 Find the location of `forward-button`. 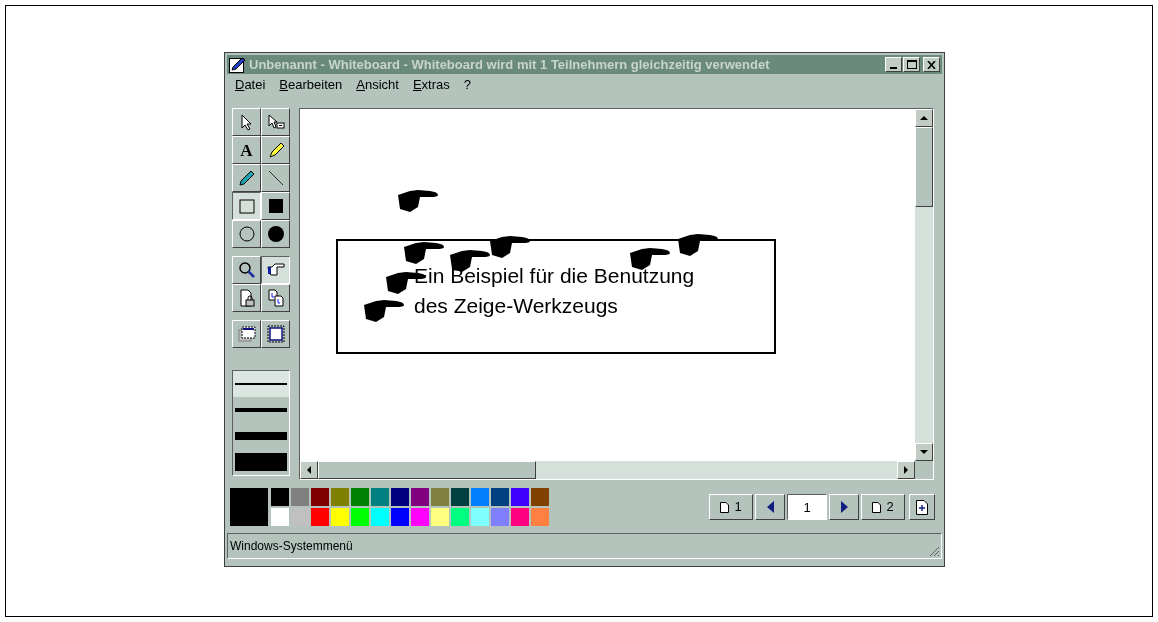

forward-button is located at coordinates (844, 507).